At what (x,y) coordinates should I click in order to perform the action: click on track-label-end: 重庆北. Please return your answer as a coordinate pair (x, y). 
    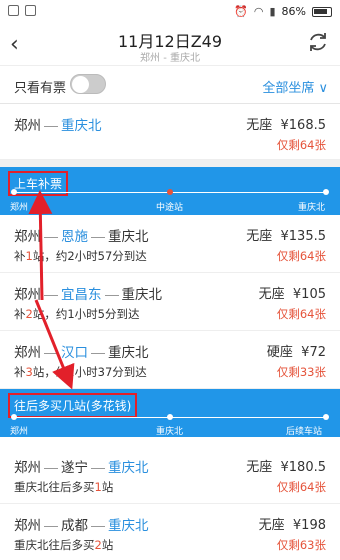
    Looking at the image, I should click on (312, 208).